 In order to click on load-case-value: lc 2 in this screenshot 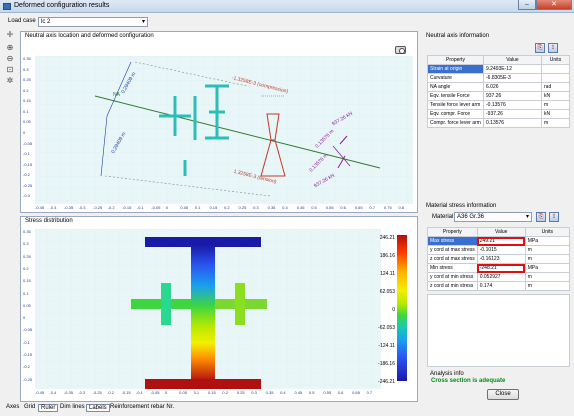, I will do `click(46, 22)`.